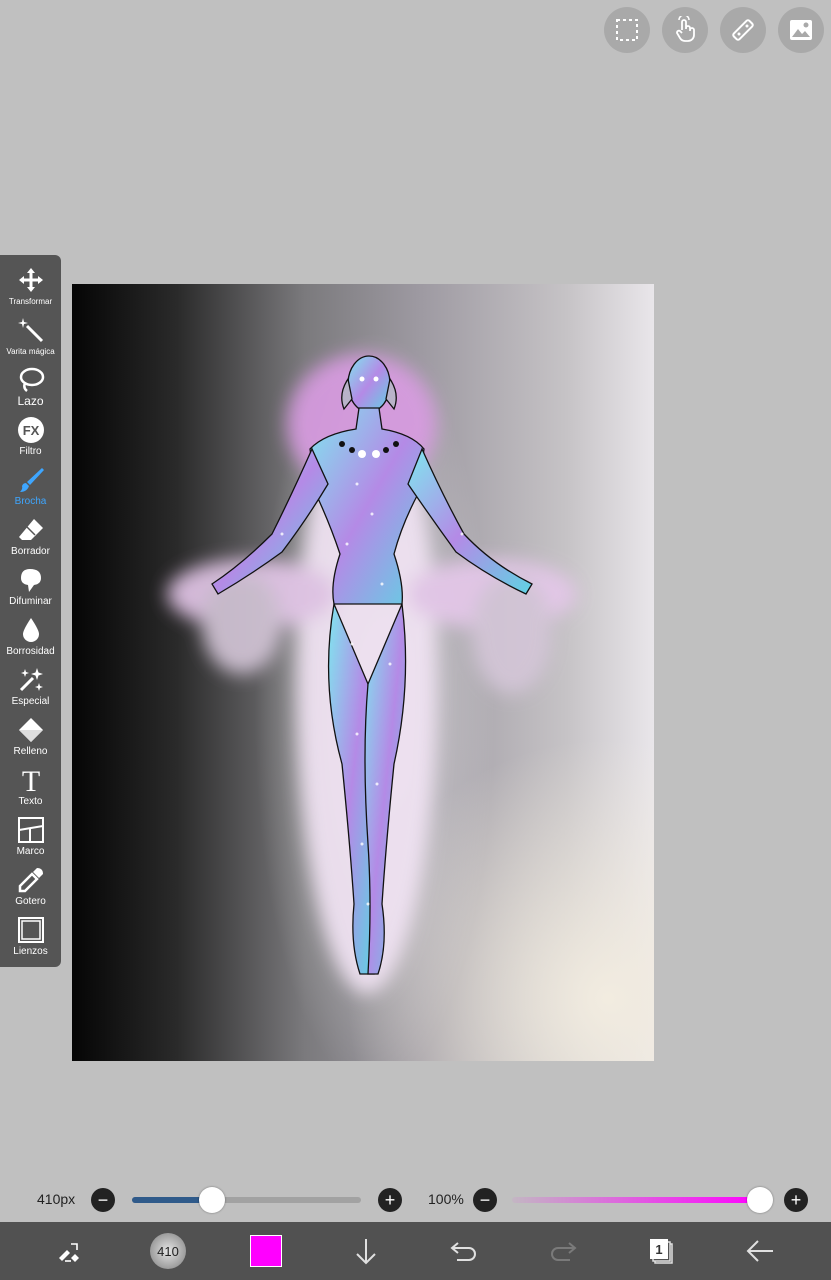  I want to click on brush-size-preview-text: 410, so click(168, 1251).